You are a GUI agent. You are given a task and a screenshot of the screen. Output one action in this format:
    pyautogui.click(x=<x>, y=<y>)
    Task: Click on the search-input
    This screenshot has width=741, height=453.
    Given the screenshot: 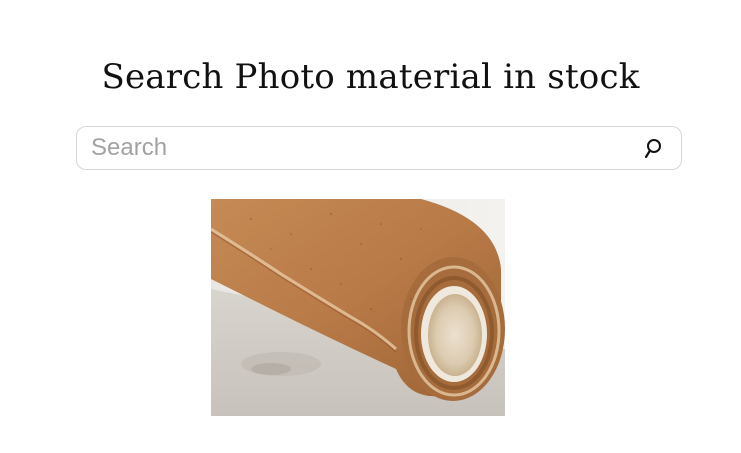 What is the action you would take?
    pyautogui.click(x=361, y=148)
    